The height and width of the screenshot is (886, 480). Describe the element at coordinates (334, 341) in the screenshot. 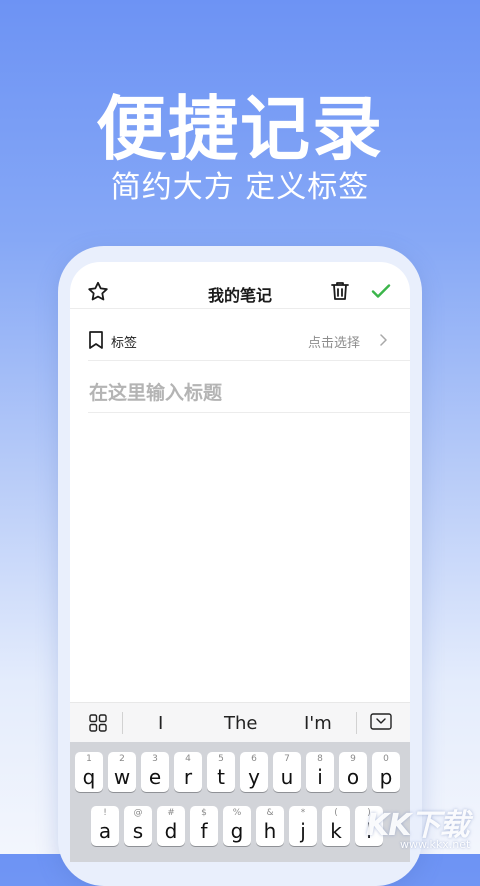

I see `tag-select-action: 点击选择` at that location.